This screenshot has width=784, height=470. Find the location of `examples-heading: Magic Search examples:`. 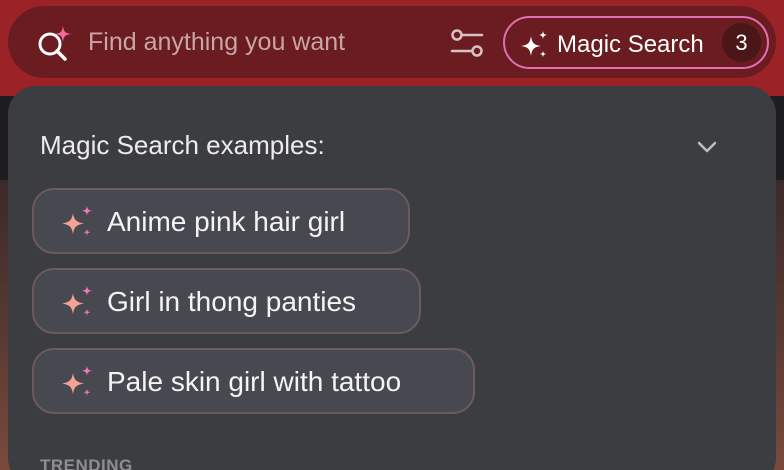

examples-heading: Magic Search examples: is located at coordinates (182, 145).